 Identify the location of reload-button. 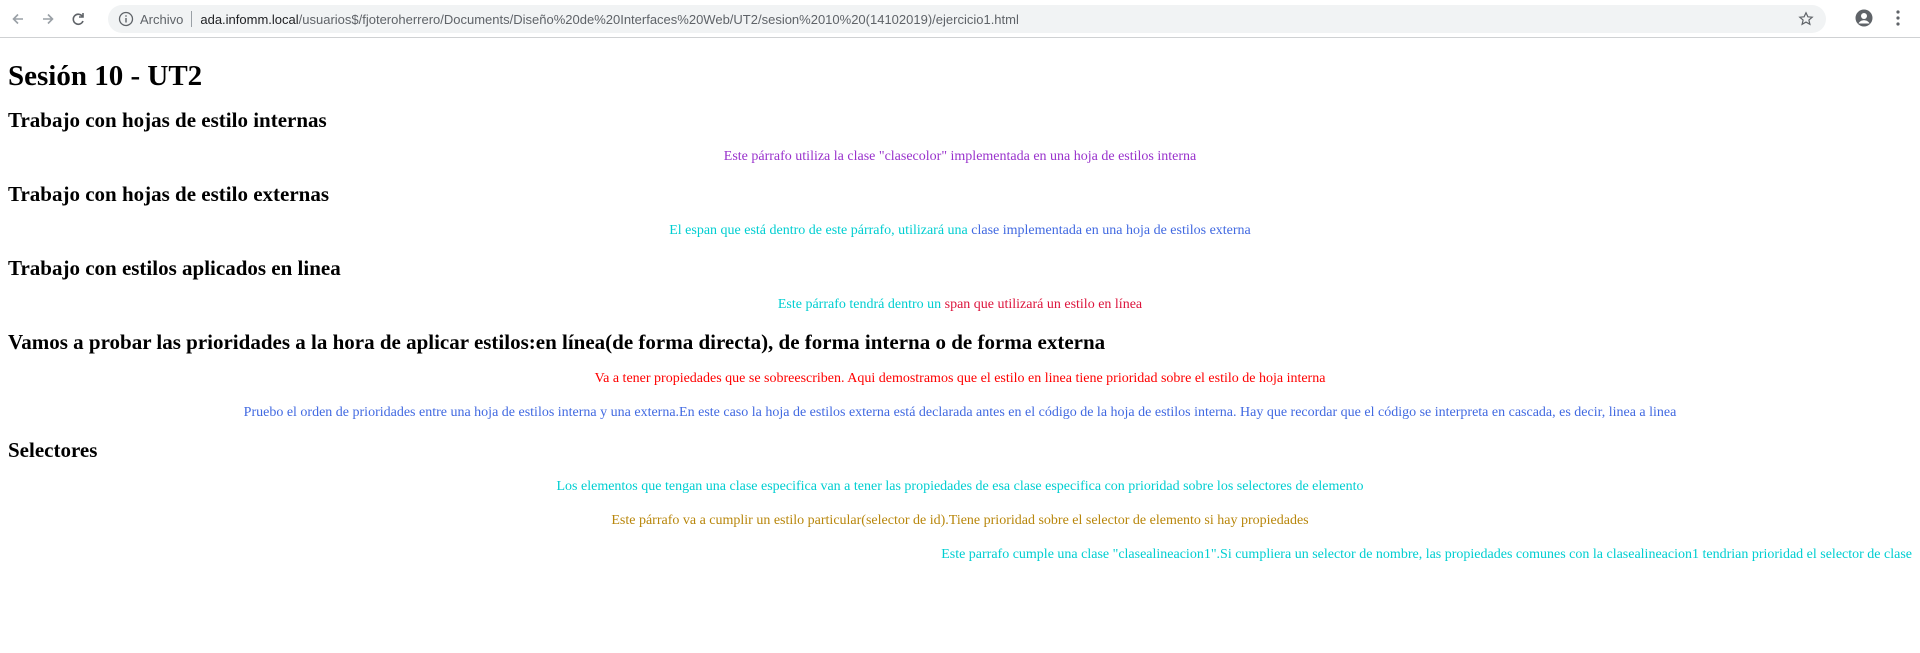
(78, 19).